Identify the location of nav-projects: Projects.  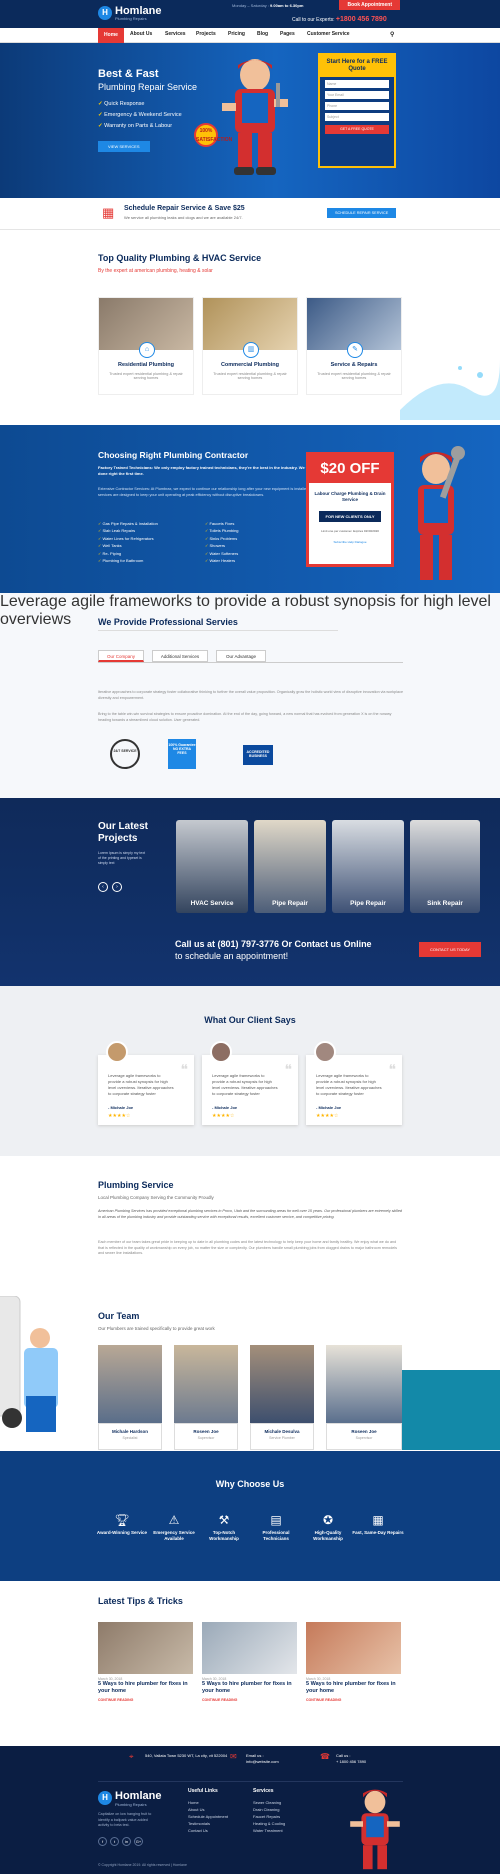
(206, 34).